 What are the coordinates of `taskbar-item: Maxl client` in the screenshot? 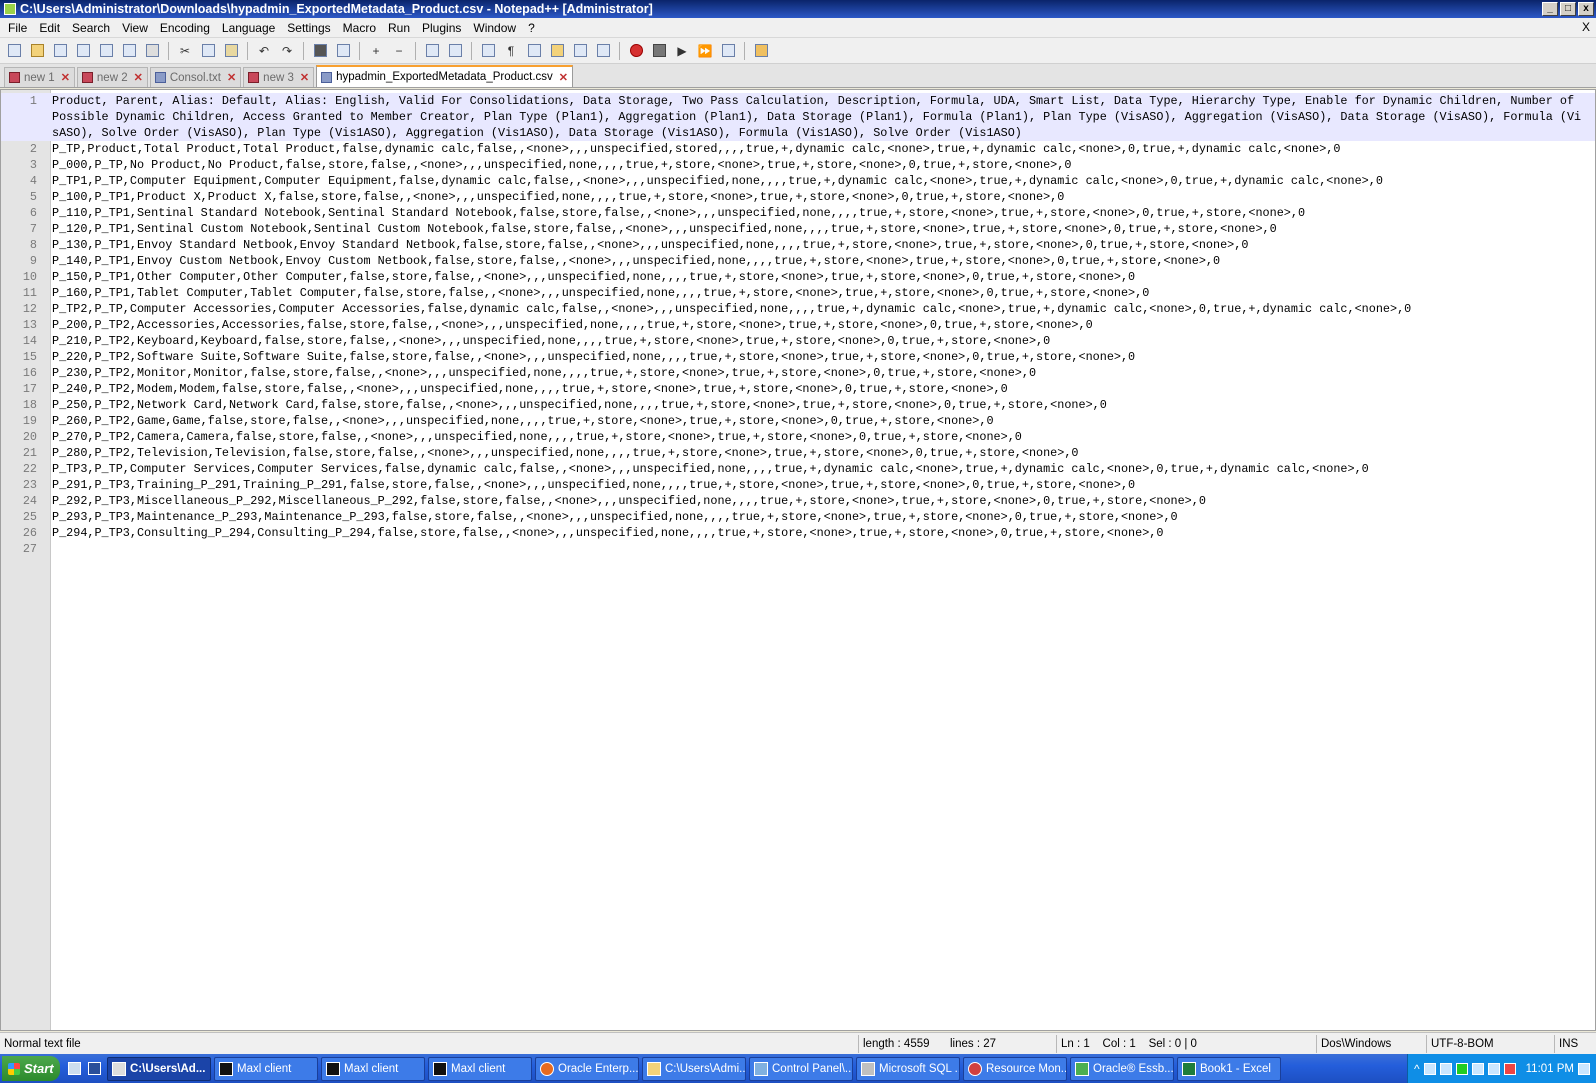 It's located at (373, 1068).